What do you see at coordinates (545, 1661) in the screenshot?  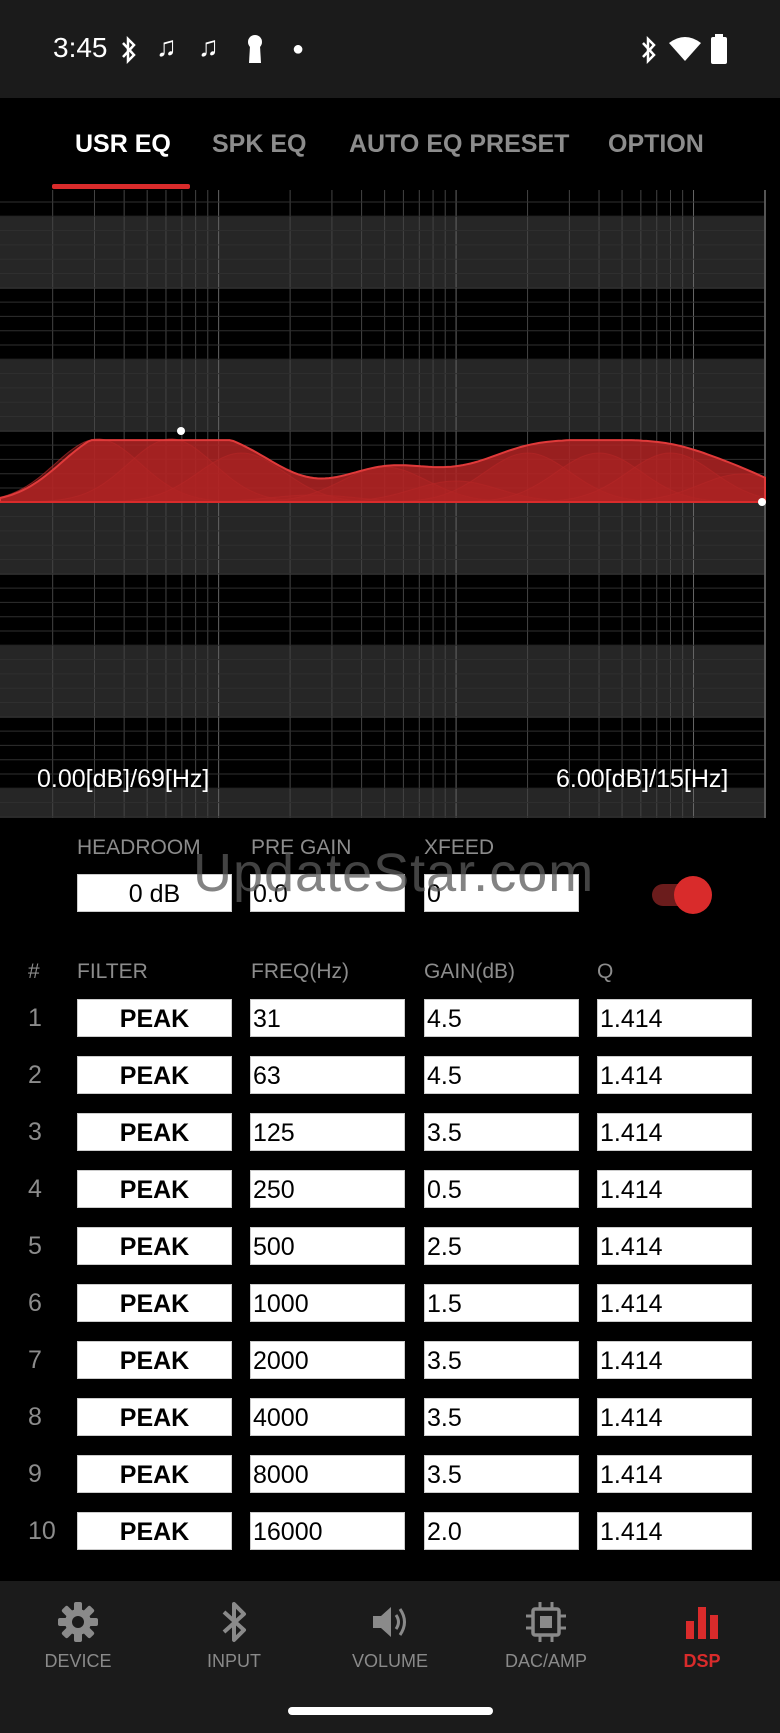 I see `nav-dac-amp-label: DAC/AMP` at bounding box center [545, 1661].